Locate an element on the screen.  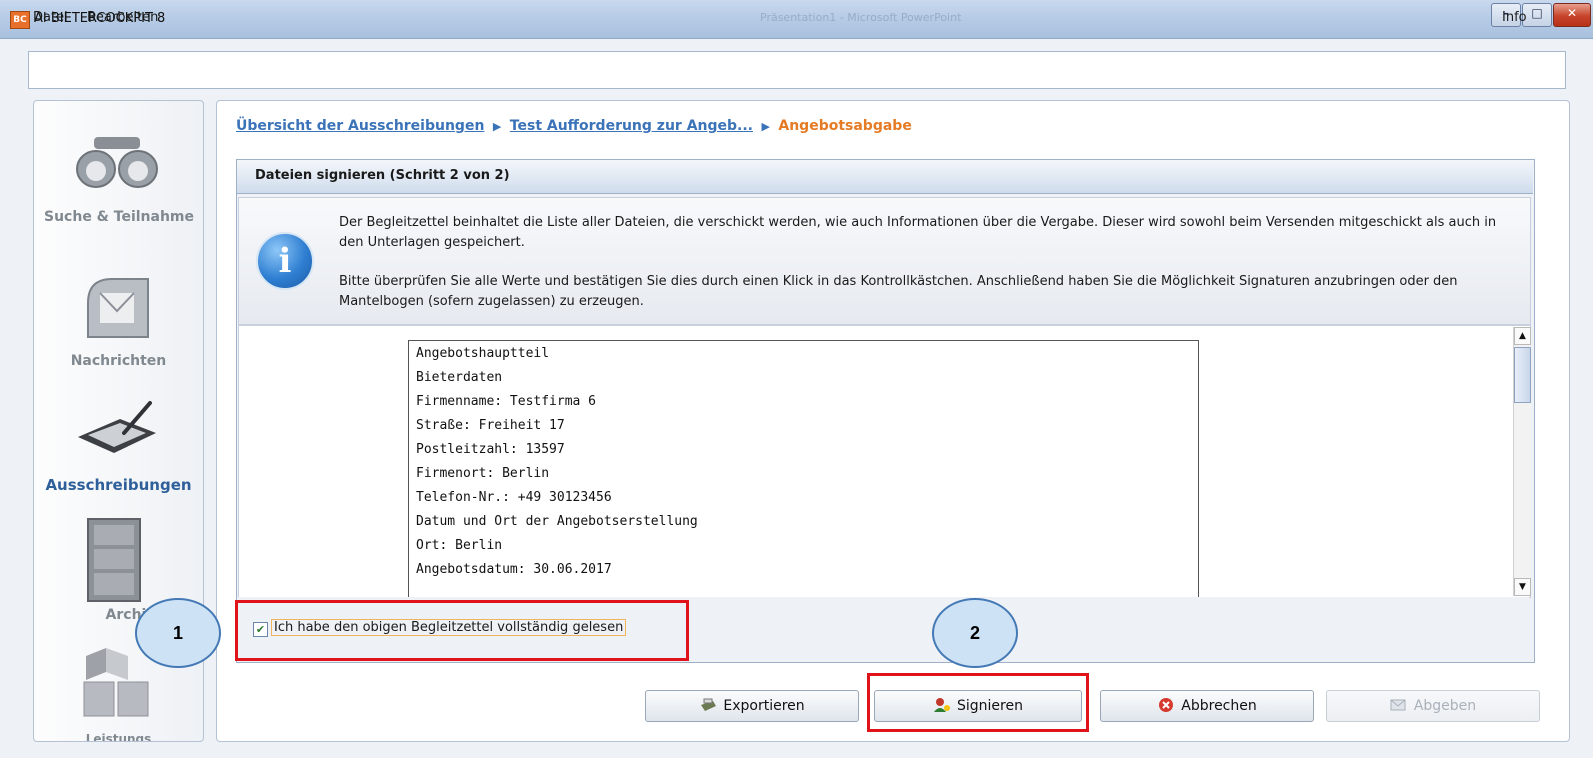
export-button-label: Exportieren is located at coordinates (764, 706).